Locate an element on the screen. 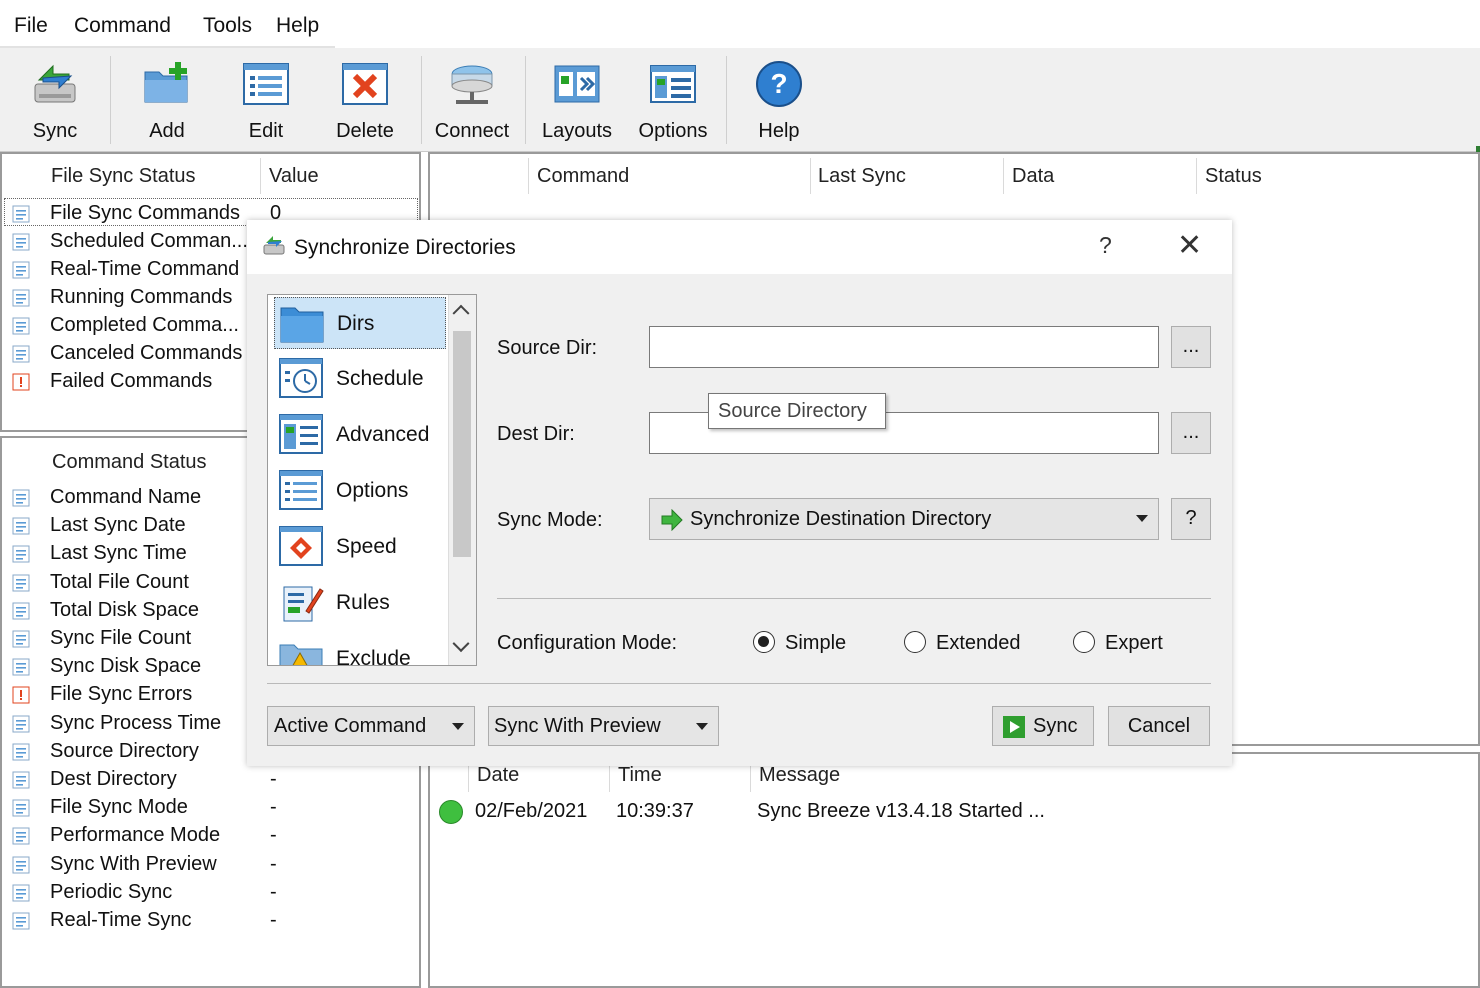  add-toolbar-button: Add is located at coordinates (167, 100).